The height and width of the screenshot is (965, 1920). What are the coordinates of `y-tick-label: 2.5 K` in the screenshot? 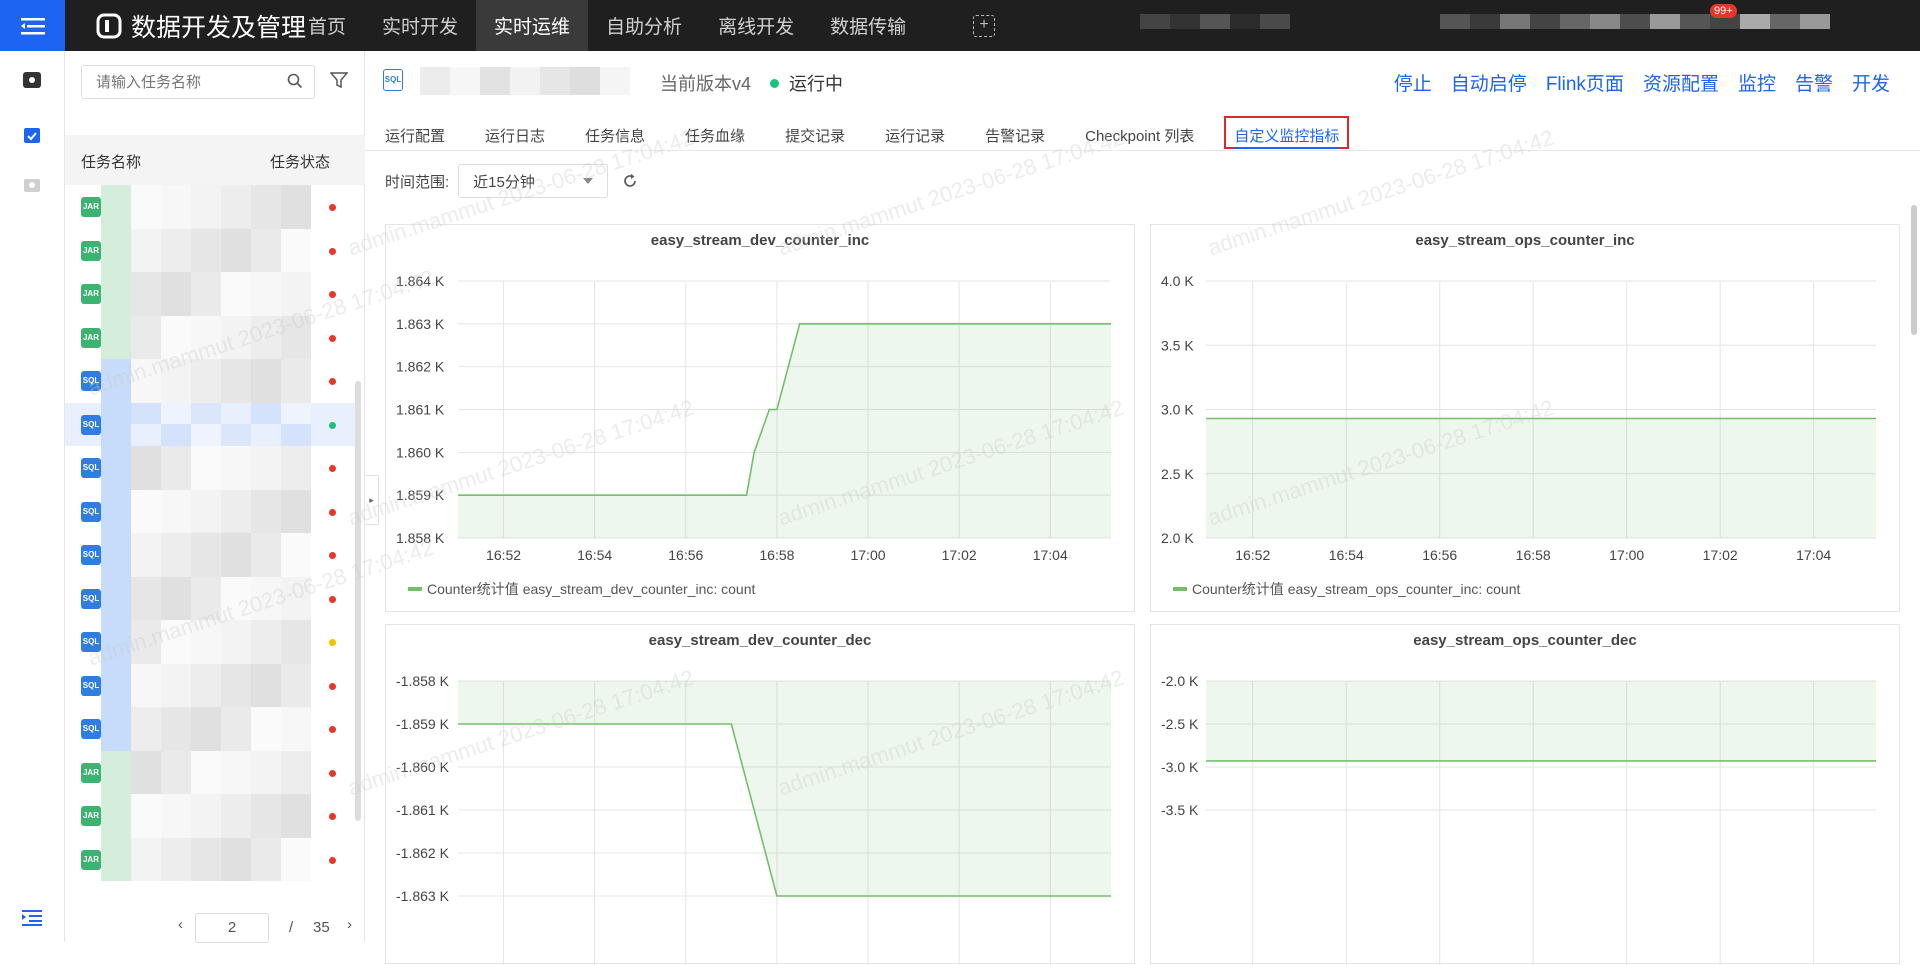 It's located at (1177, 474).